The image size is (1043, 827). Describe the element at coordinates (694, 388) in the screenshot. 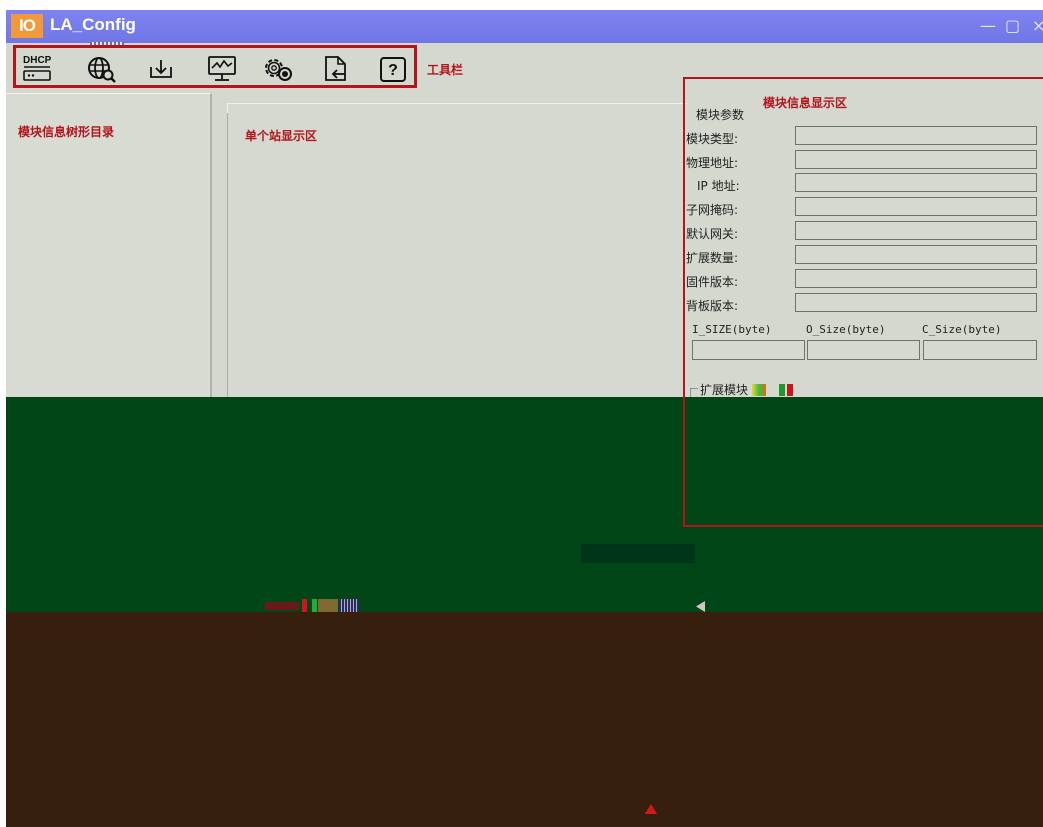

I see `extension-group-border` at that location.